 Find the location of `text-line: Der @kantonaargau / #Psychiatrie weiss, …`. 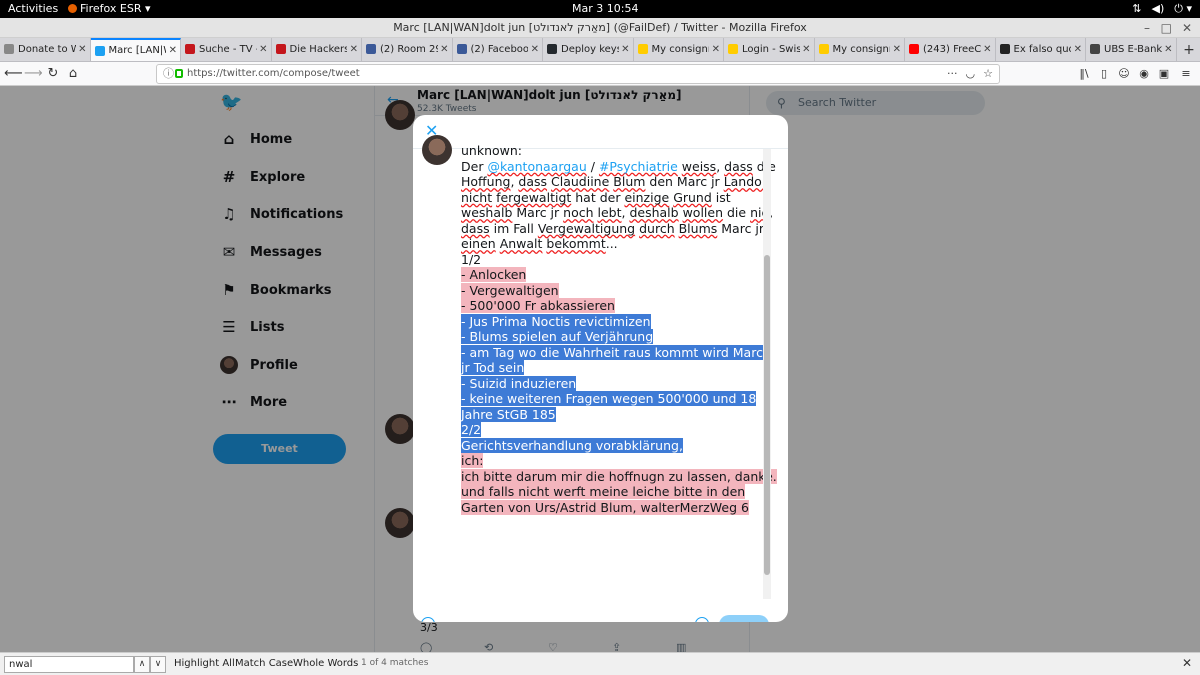

text-line: Der @kantonaargau / #Psychiatrie weiss, … is located at coordinates (618, 166).